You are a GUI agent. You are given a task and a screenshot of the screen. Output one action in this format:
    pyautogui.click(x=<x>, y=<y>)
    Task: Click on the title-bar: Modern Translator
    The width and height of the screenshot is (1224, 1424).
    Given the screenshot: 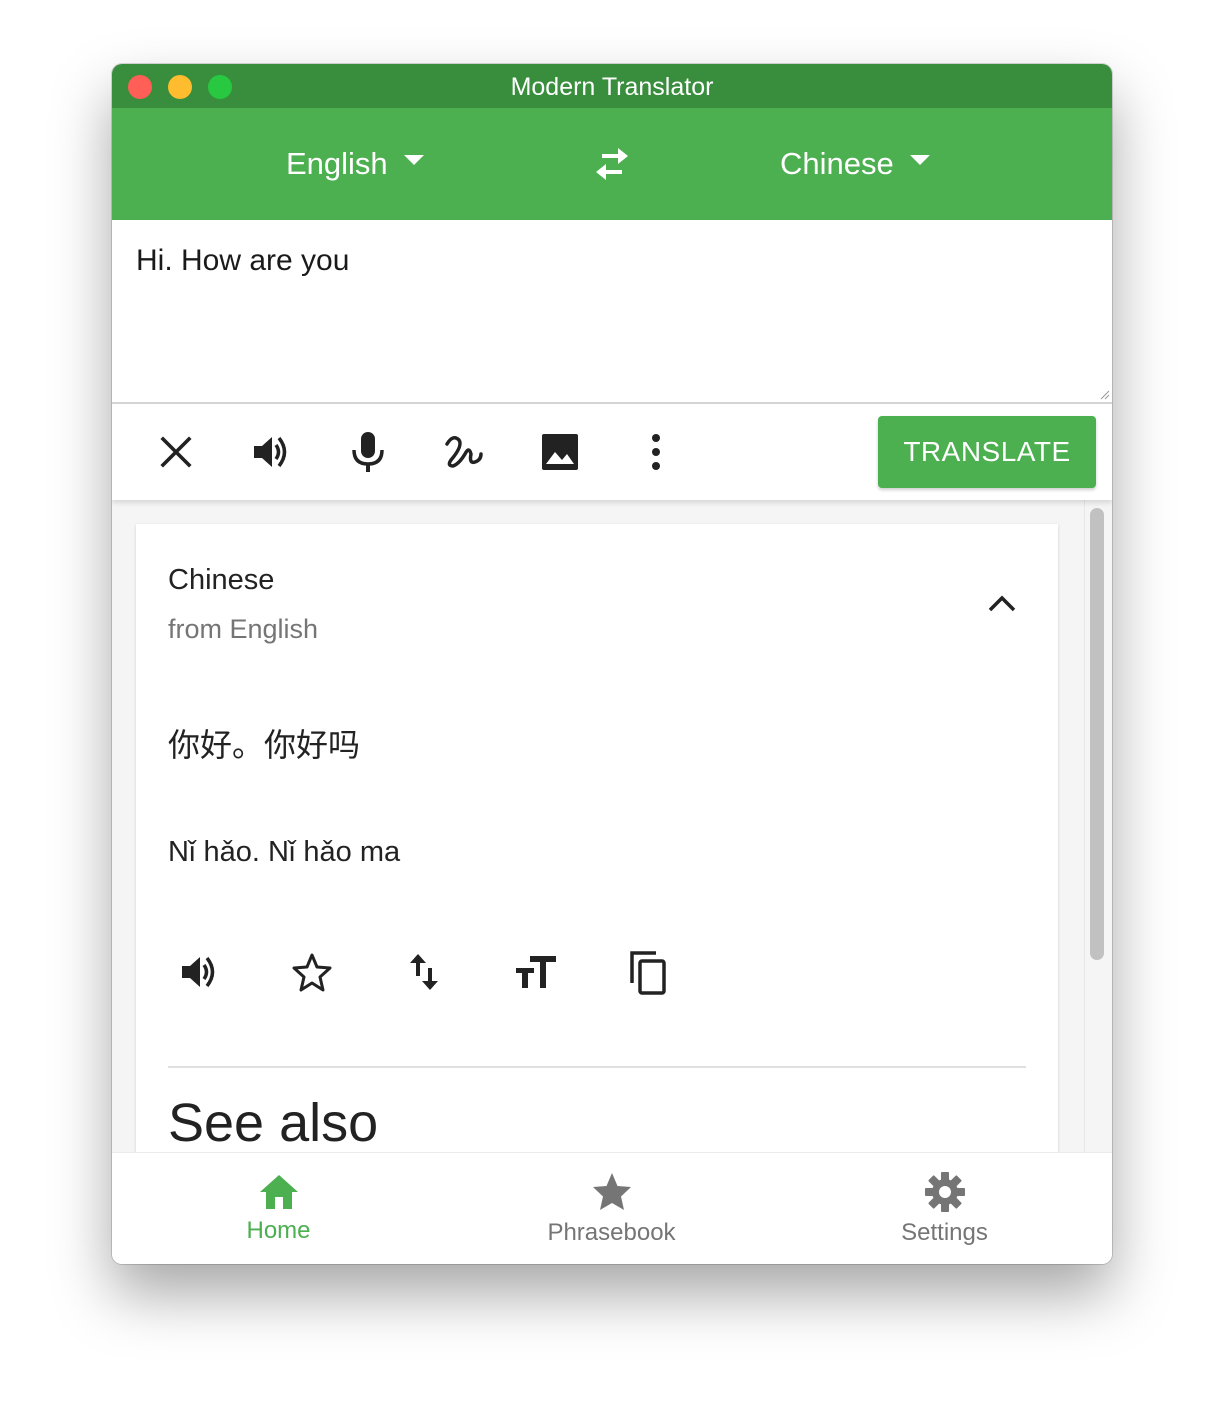 What is the action you would take?
    pyautogui.click(x=612, y=86)
    